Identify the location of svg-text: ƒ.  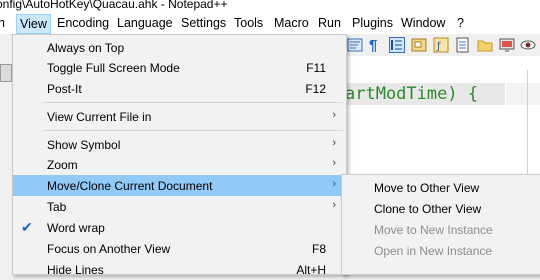
(438, 46).